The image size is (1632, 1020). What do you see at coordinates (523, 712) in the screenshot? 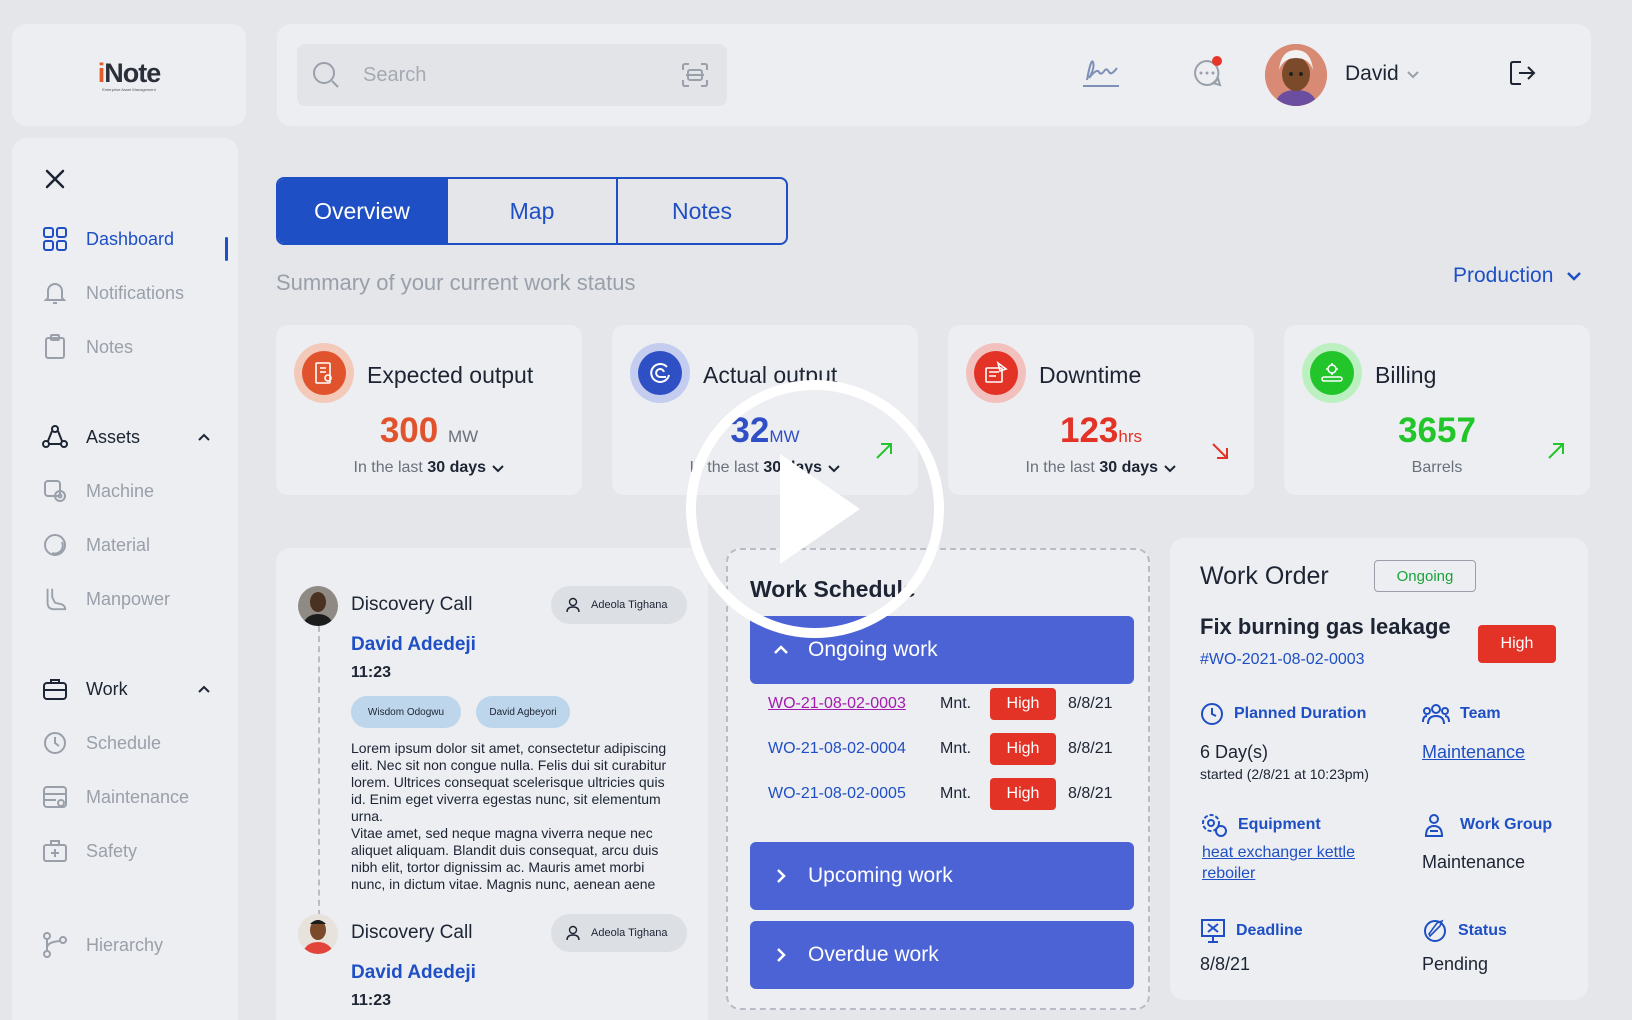
I see `participant-tag: David Agbeyori` at bounding box center [523, 712].